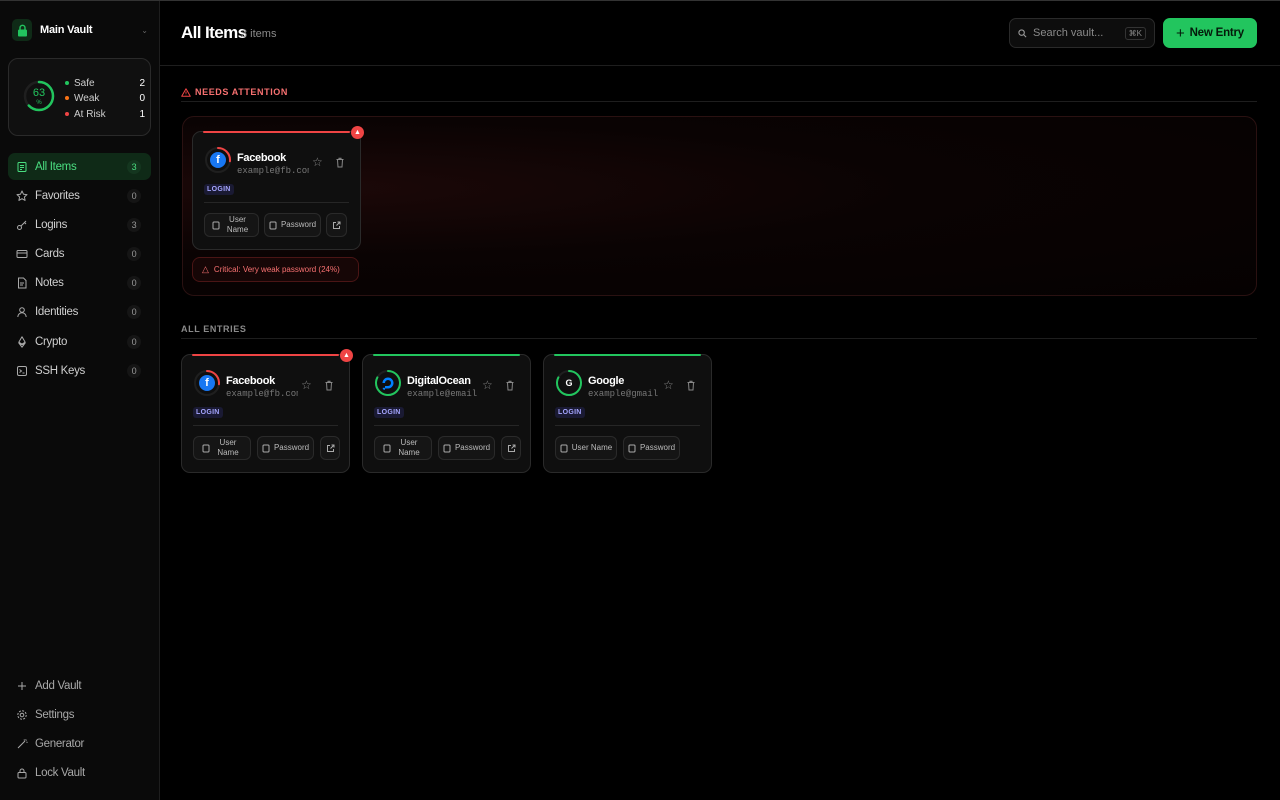 Image resolution: width=1280 pixels, height=800 pixels. Describe the element at coordinates (22, 195) in the screenshot. I see `star-icon` at that location.